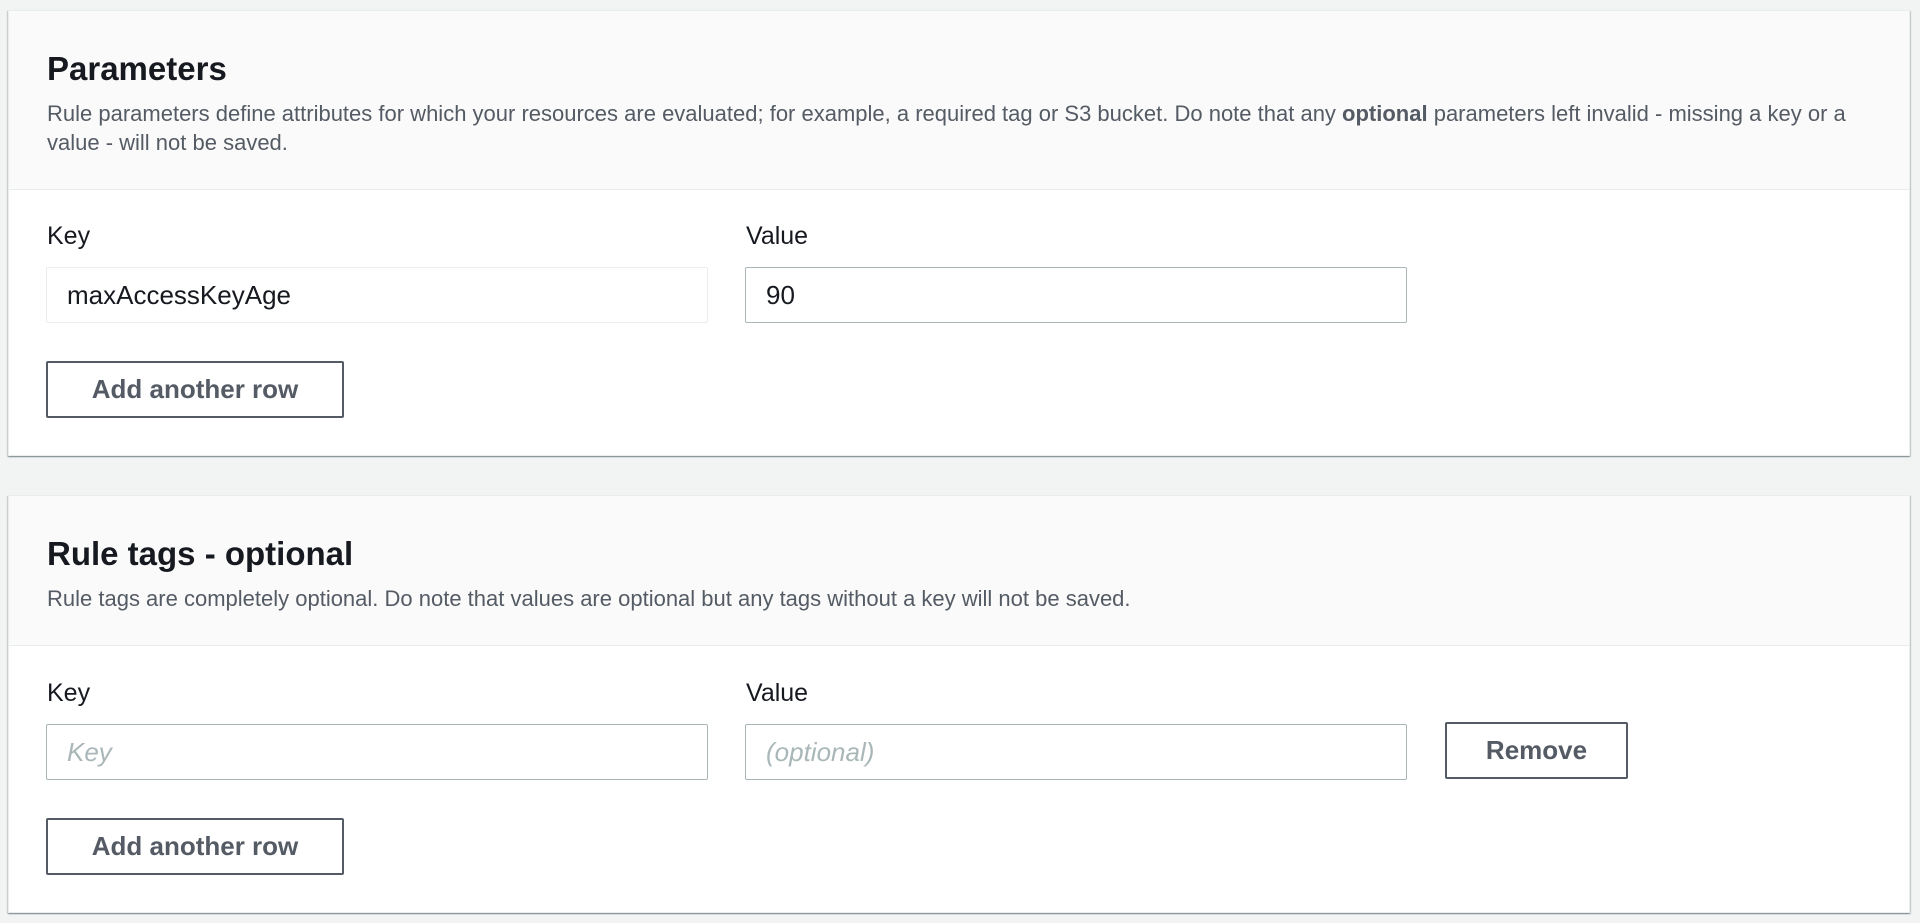  Describe the element at coordinates (137, 68) in the screenshot. I see `parameters-title: Parameters` at that location.